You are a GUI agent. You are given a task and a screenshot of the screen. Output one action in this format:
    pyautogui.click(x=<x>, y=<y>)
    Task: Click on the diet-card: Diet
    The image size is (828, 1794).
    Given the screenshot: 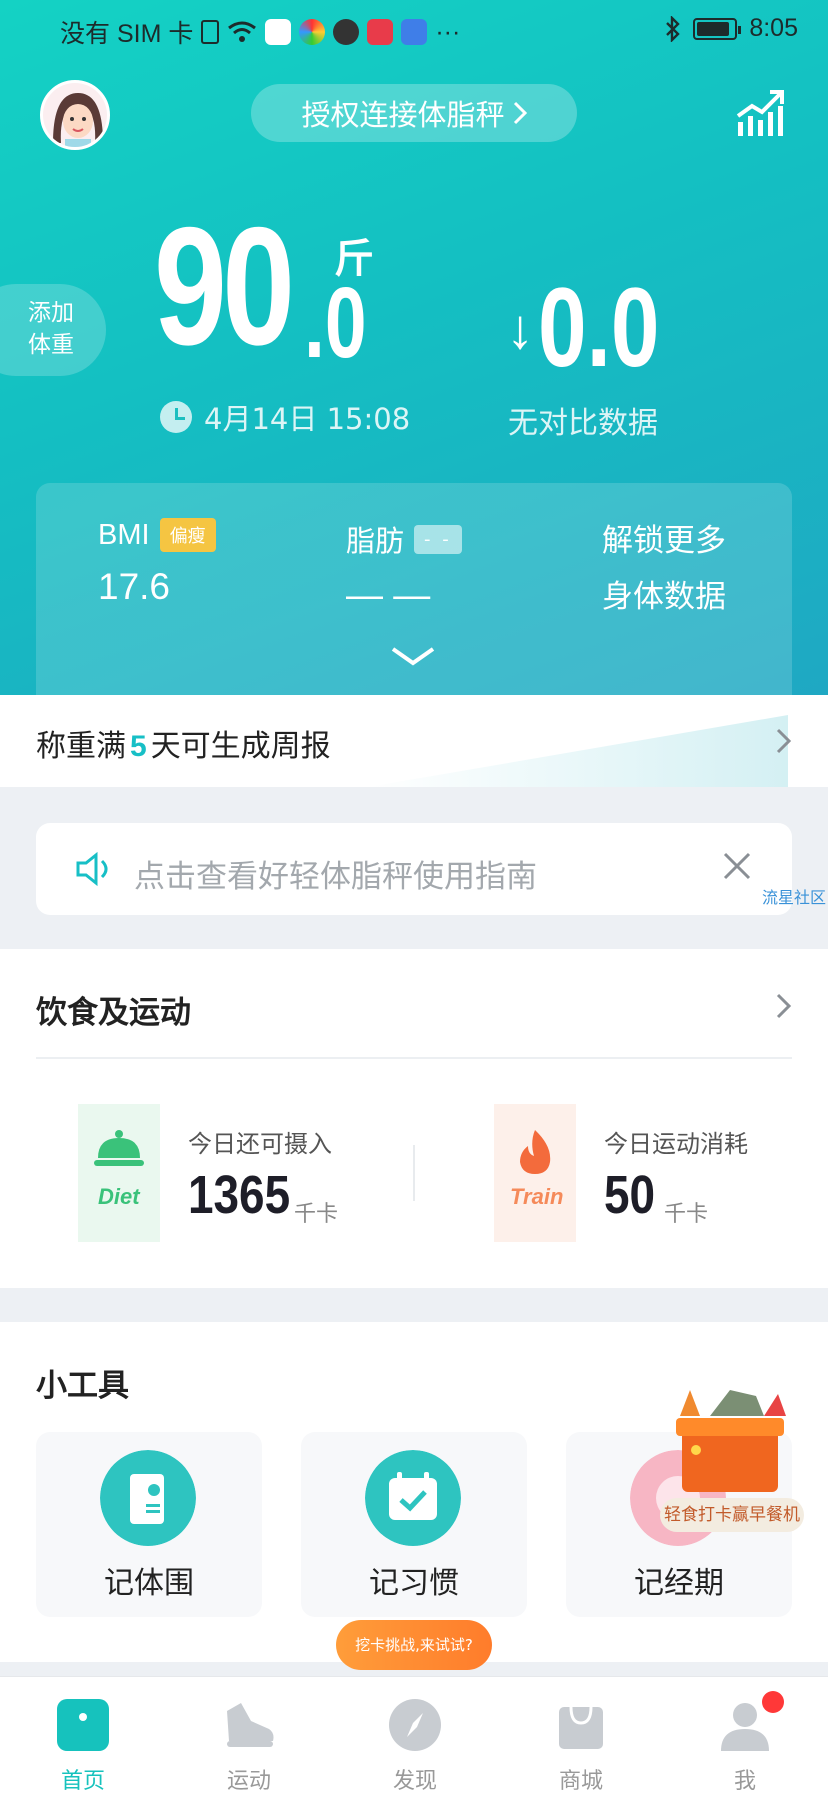 What is the action you would take?
    pyautogui.click(x=119, y=1173)
    